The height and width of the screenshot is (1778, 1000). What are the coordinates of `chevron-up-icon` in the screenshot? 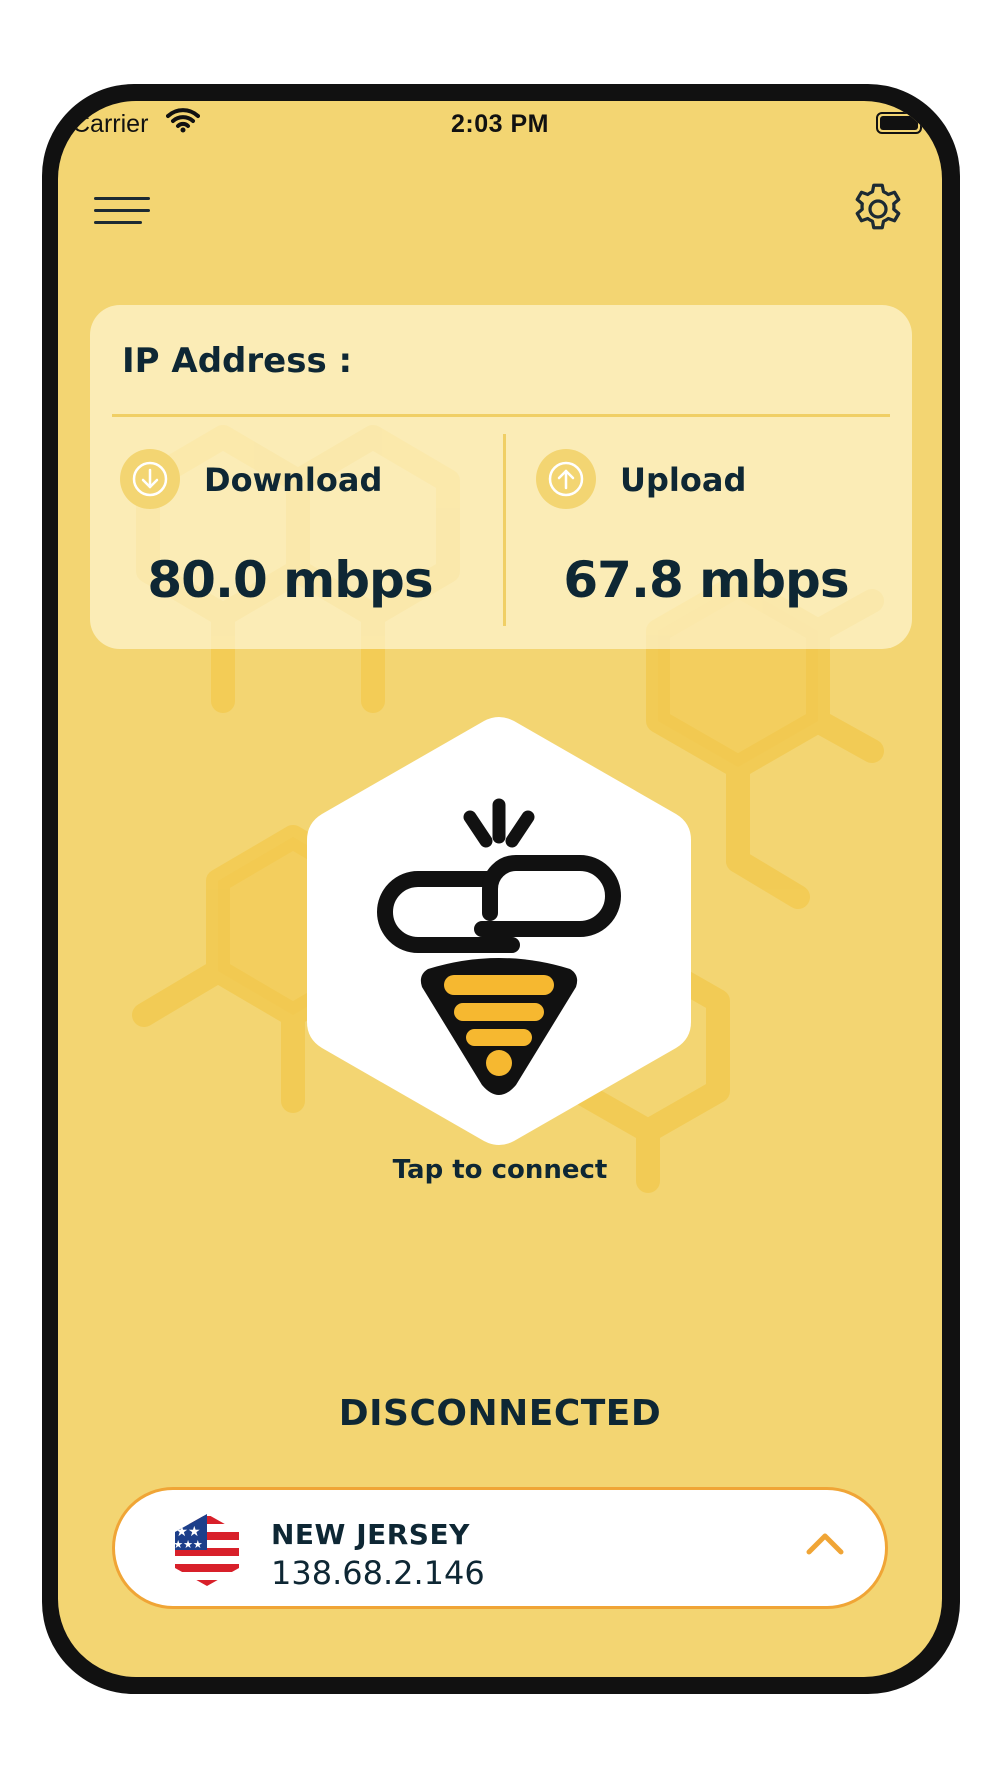 It's located at (825, 1543).